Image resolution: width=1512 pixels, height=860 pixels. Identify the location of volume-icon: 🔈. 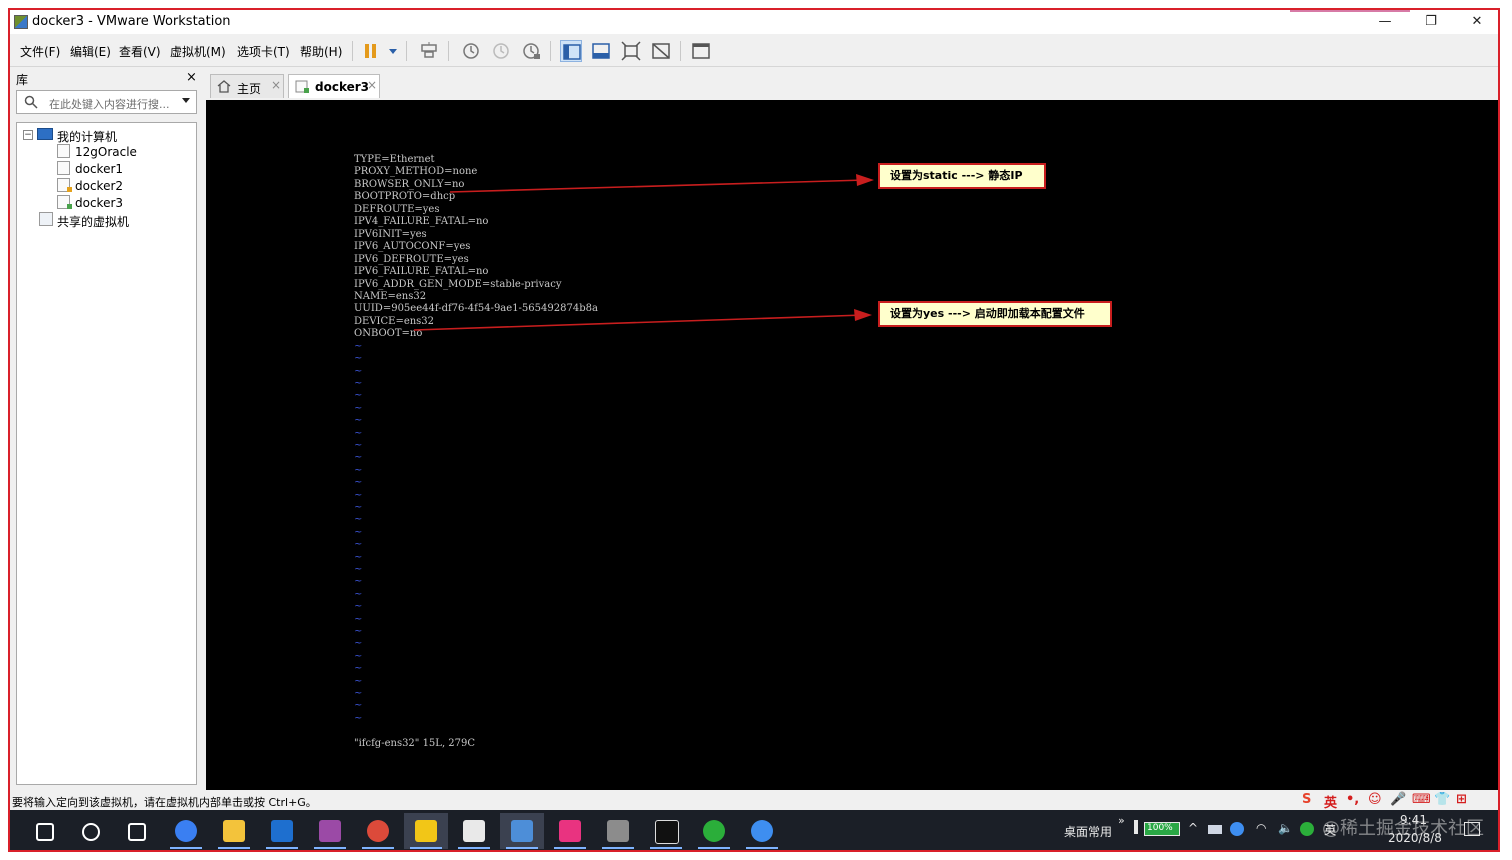
(1285, 828).